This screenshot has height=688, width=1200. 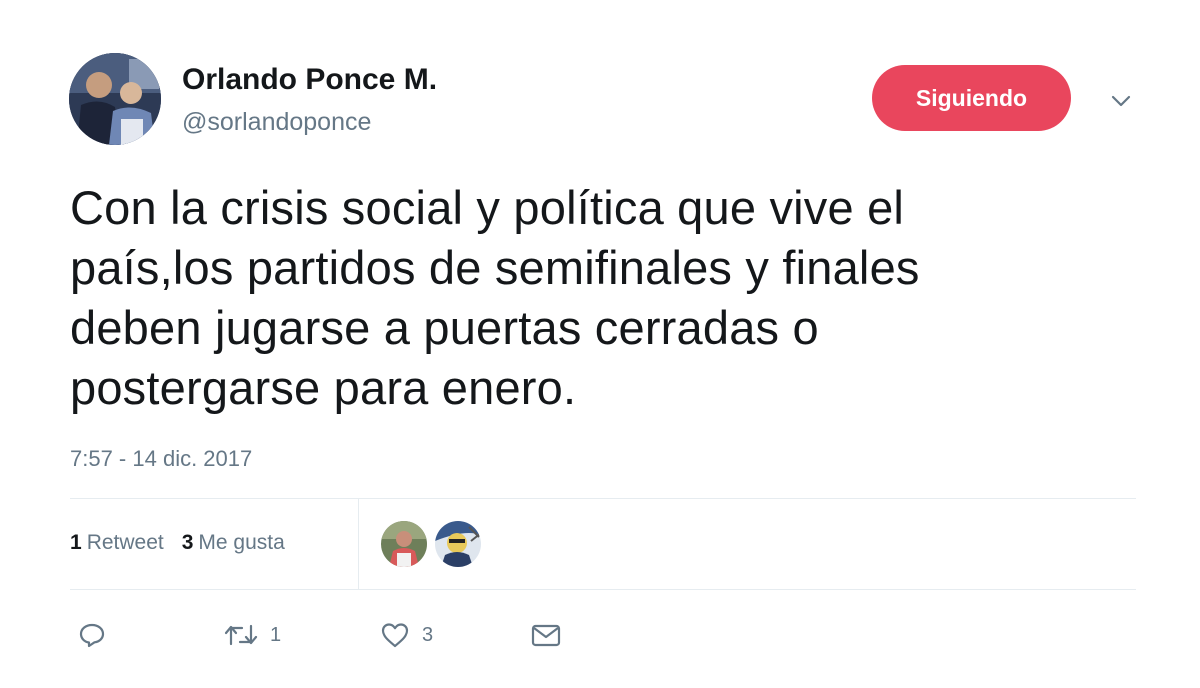 I want to click on retweet-action-count: 1, so click(x=276, y=634).